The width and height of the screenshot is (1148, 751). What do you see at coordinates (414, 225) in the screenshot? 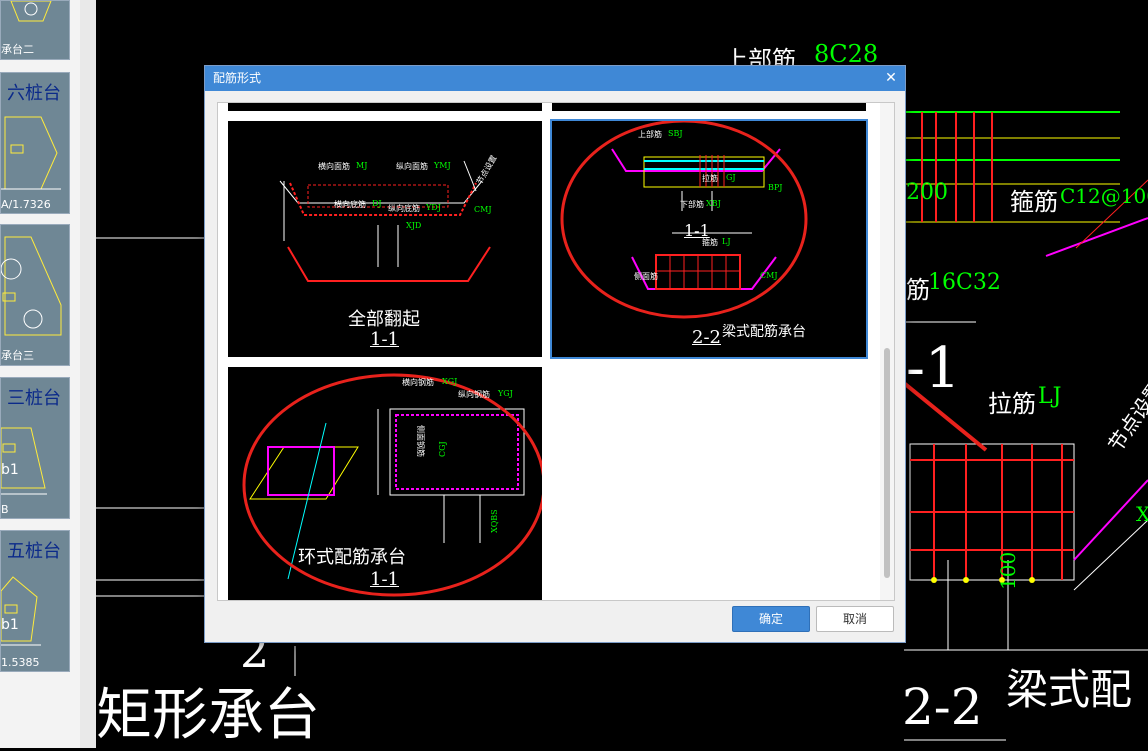
I see `label-xjd: XJD` at bounding box center [414, 225].